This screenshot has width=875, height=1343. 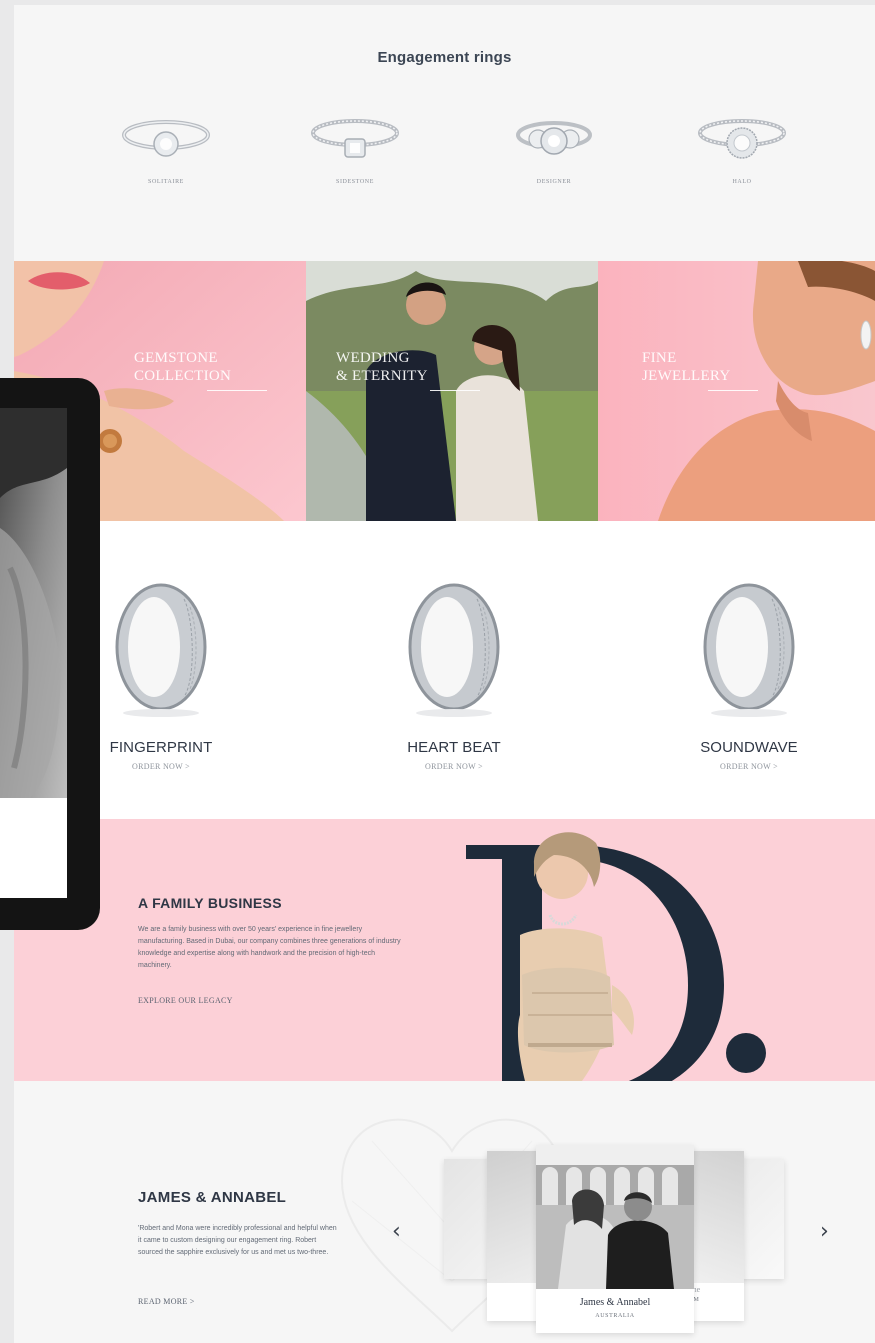 What do you see at coordinates (742, 182) in the screenshot?
I see `engagement-label: HALO` at bounding box center [742, 182].